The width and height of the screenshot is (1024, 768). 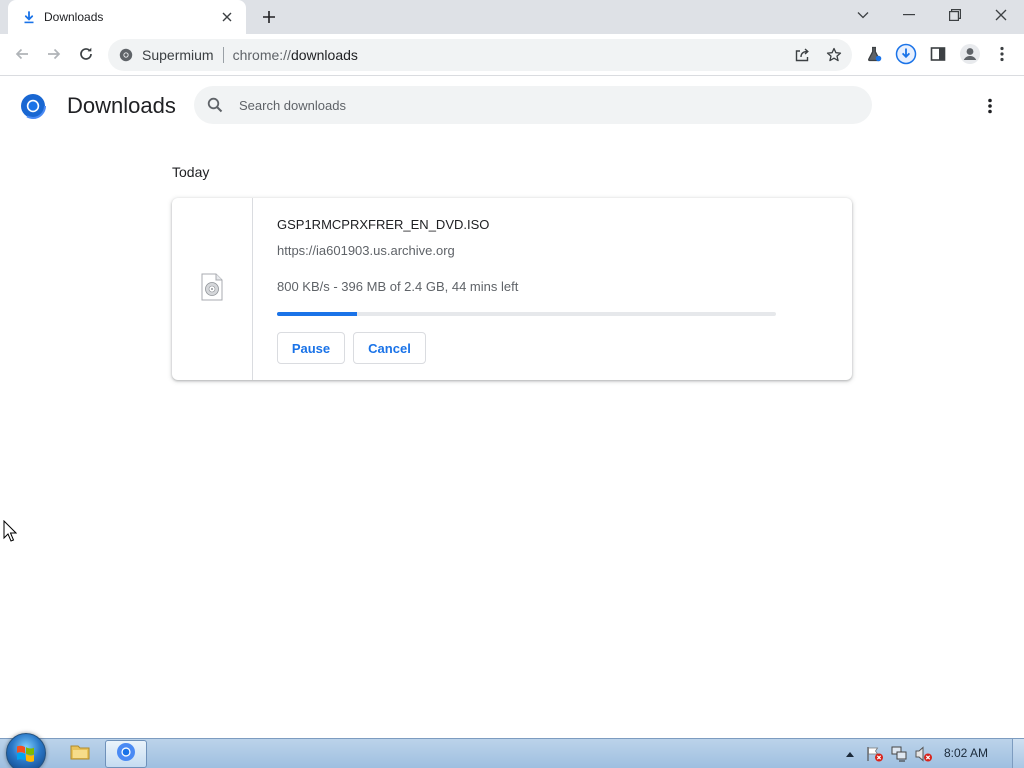 What do you see at coordinates (1018, 753) in the screenshot?
I see `show-desktop-button` at bounding box center [1018, 753].